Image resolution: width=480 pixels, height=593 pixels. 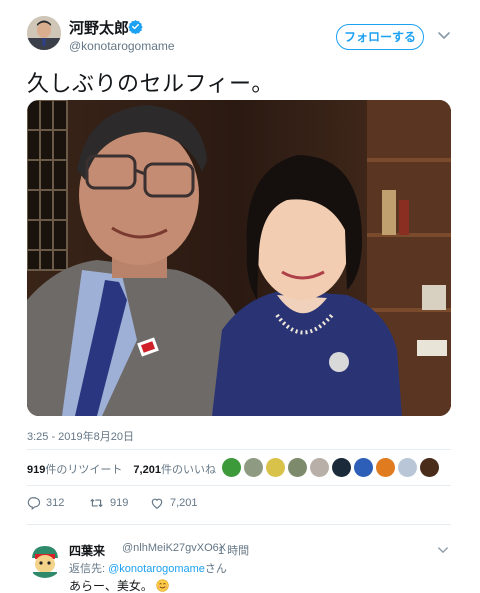 What do you see at coordinates (150, 83) in the screenshot?
I see `tweet-text: 久しぶりのセルフィー。` at bounding box center [150, 83].